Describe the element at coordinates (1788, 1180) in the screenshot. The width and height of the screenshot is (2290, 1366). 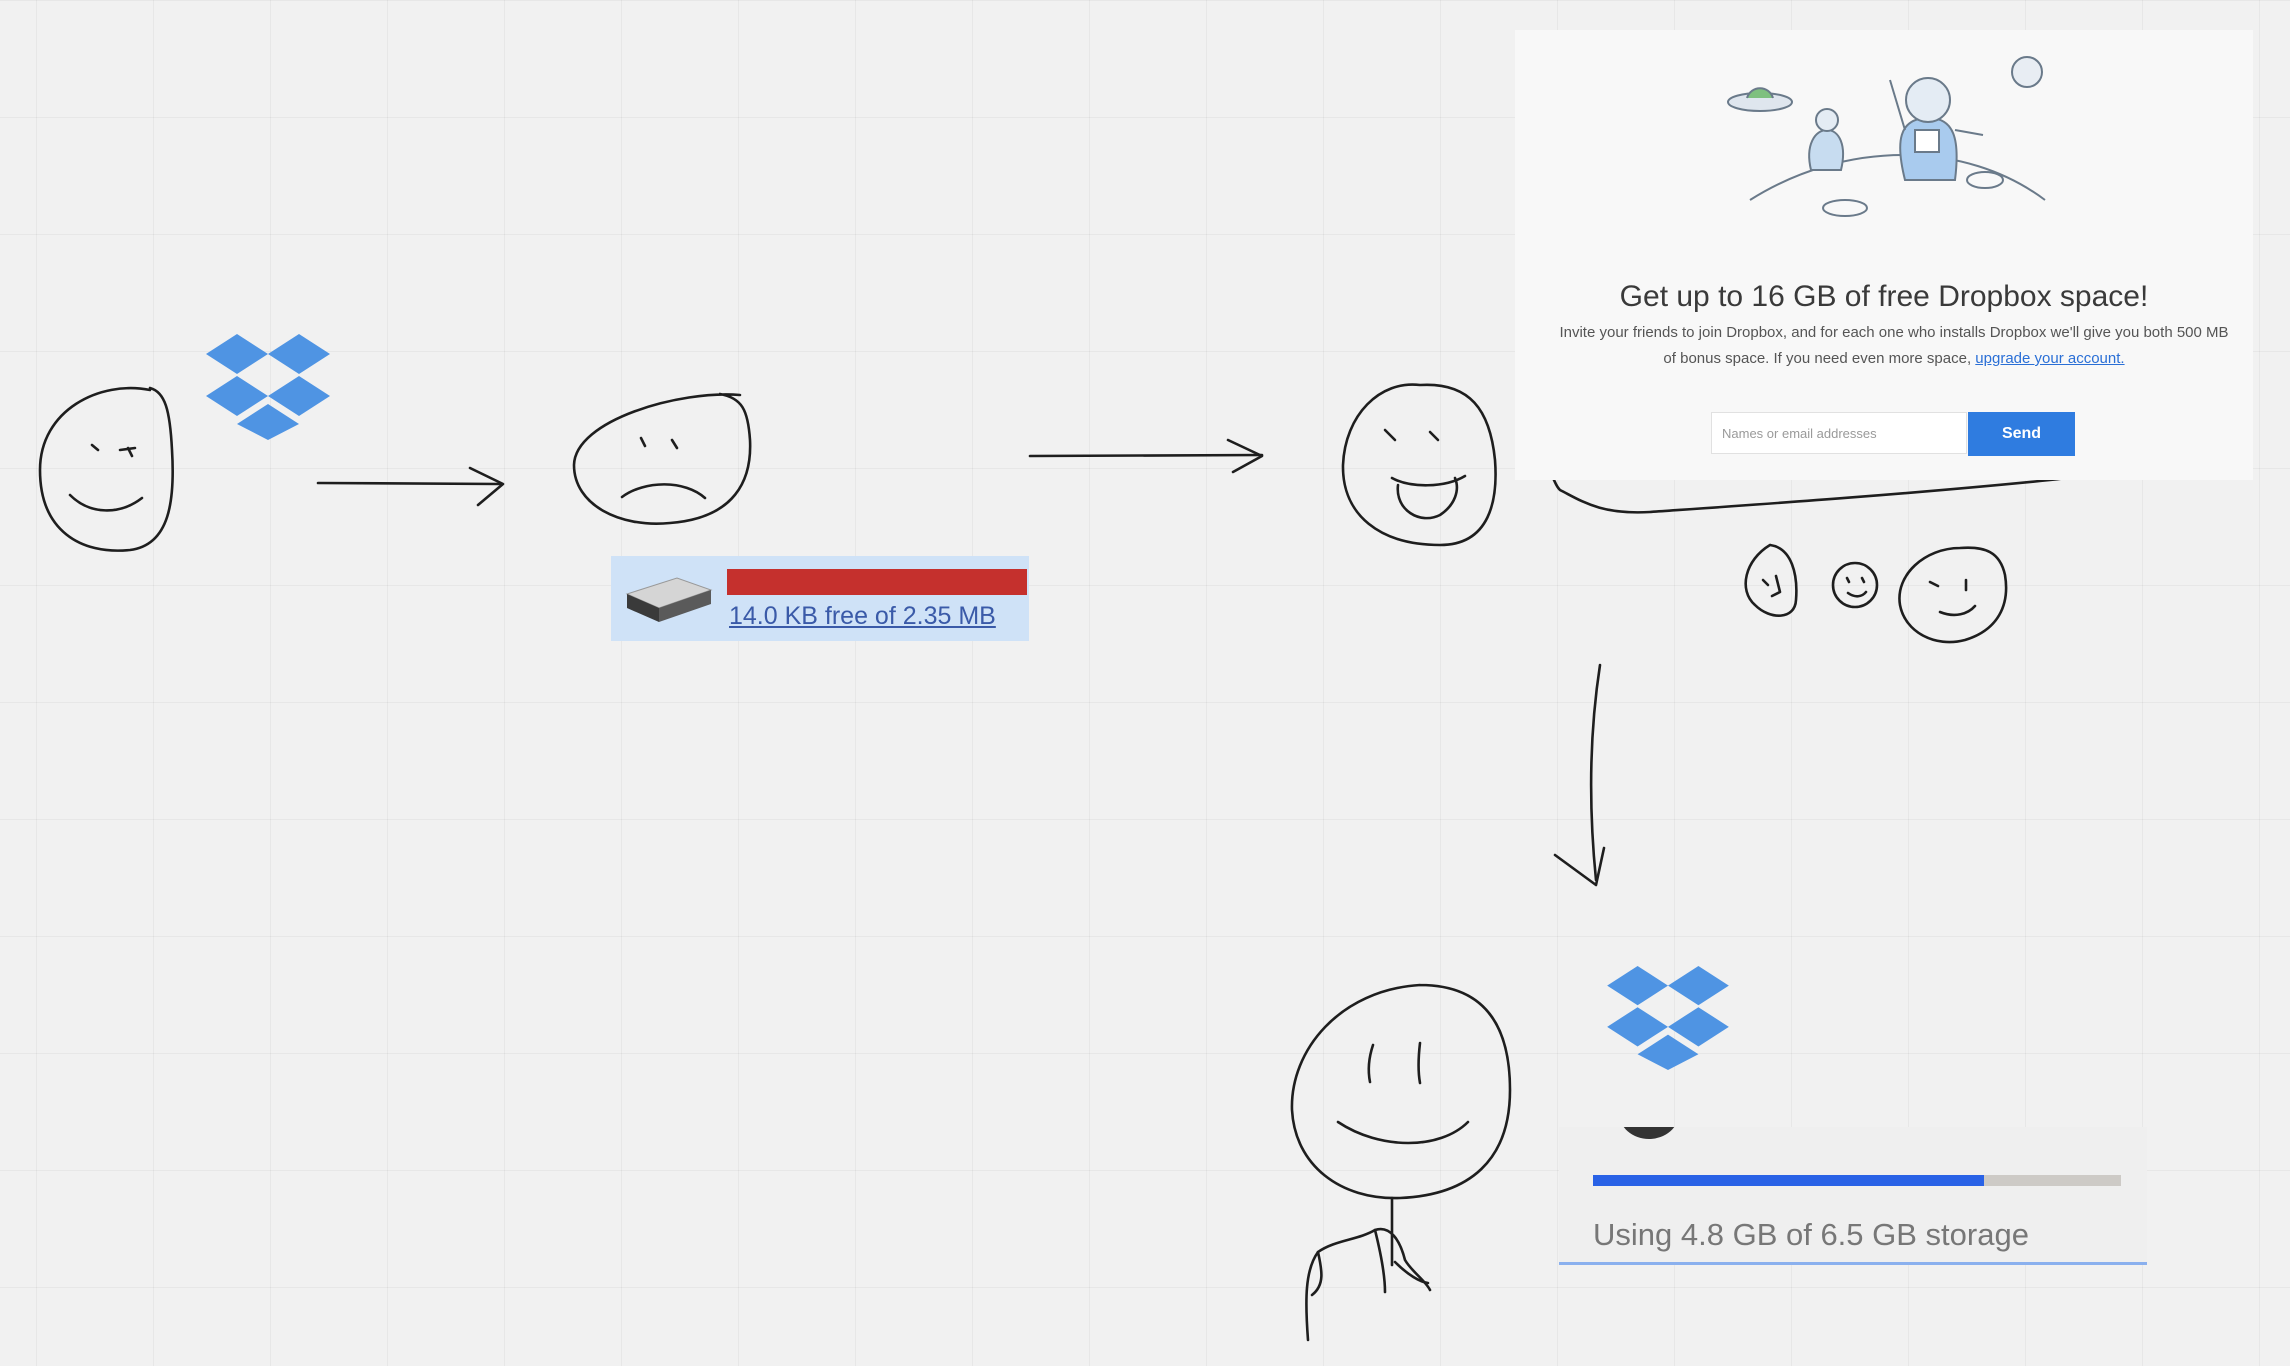
I see `storage-usage-bar` at that location.